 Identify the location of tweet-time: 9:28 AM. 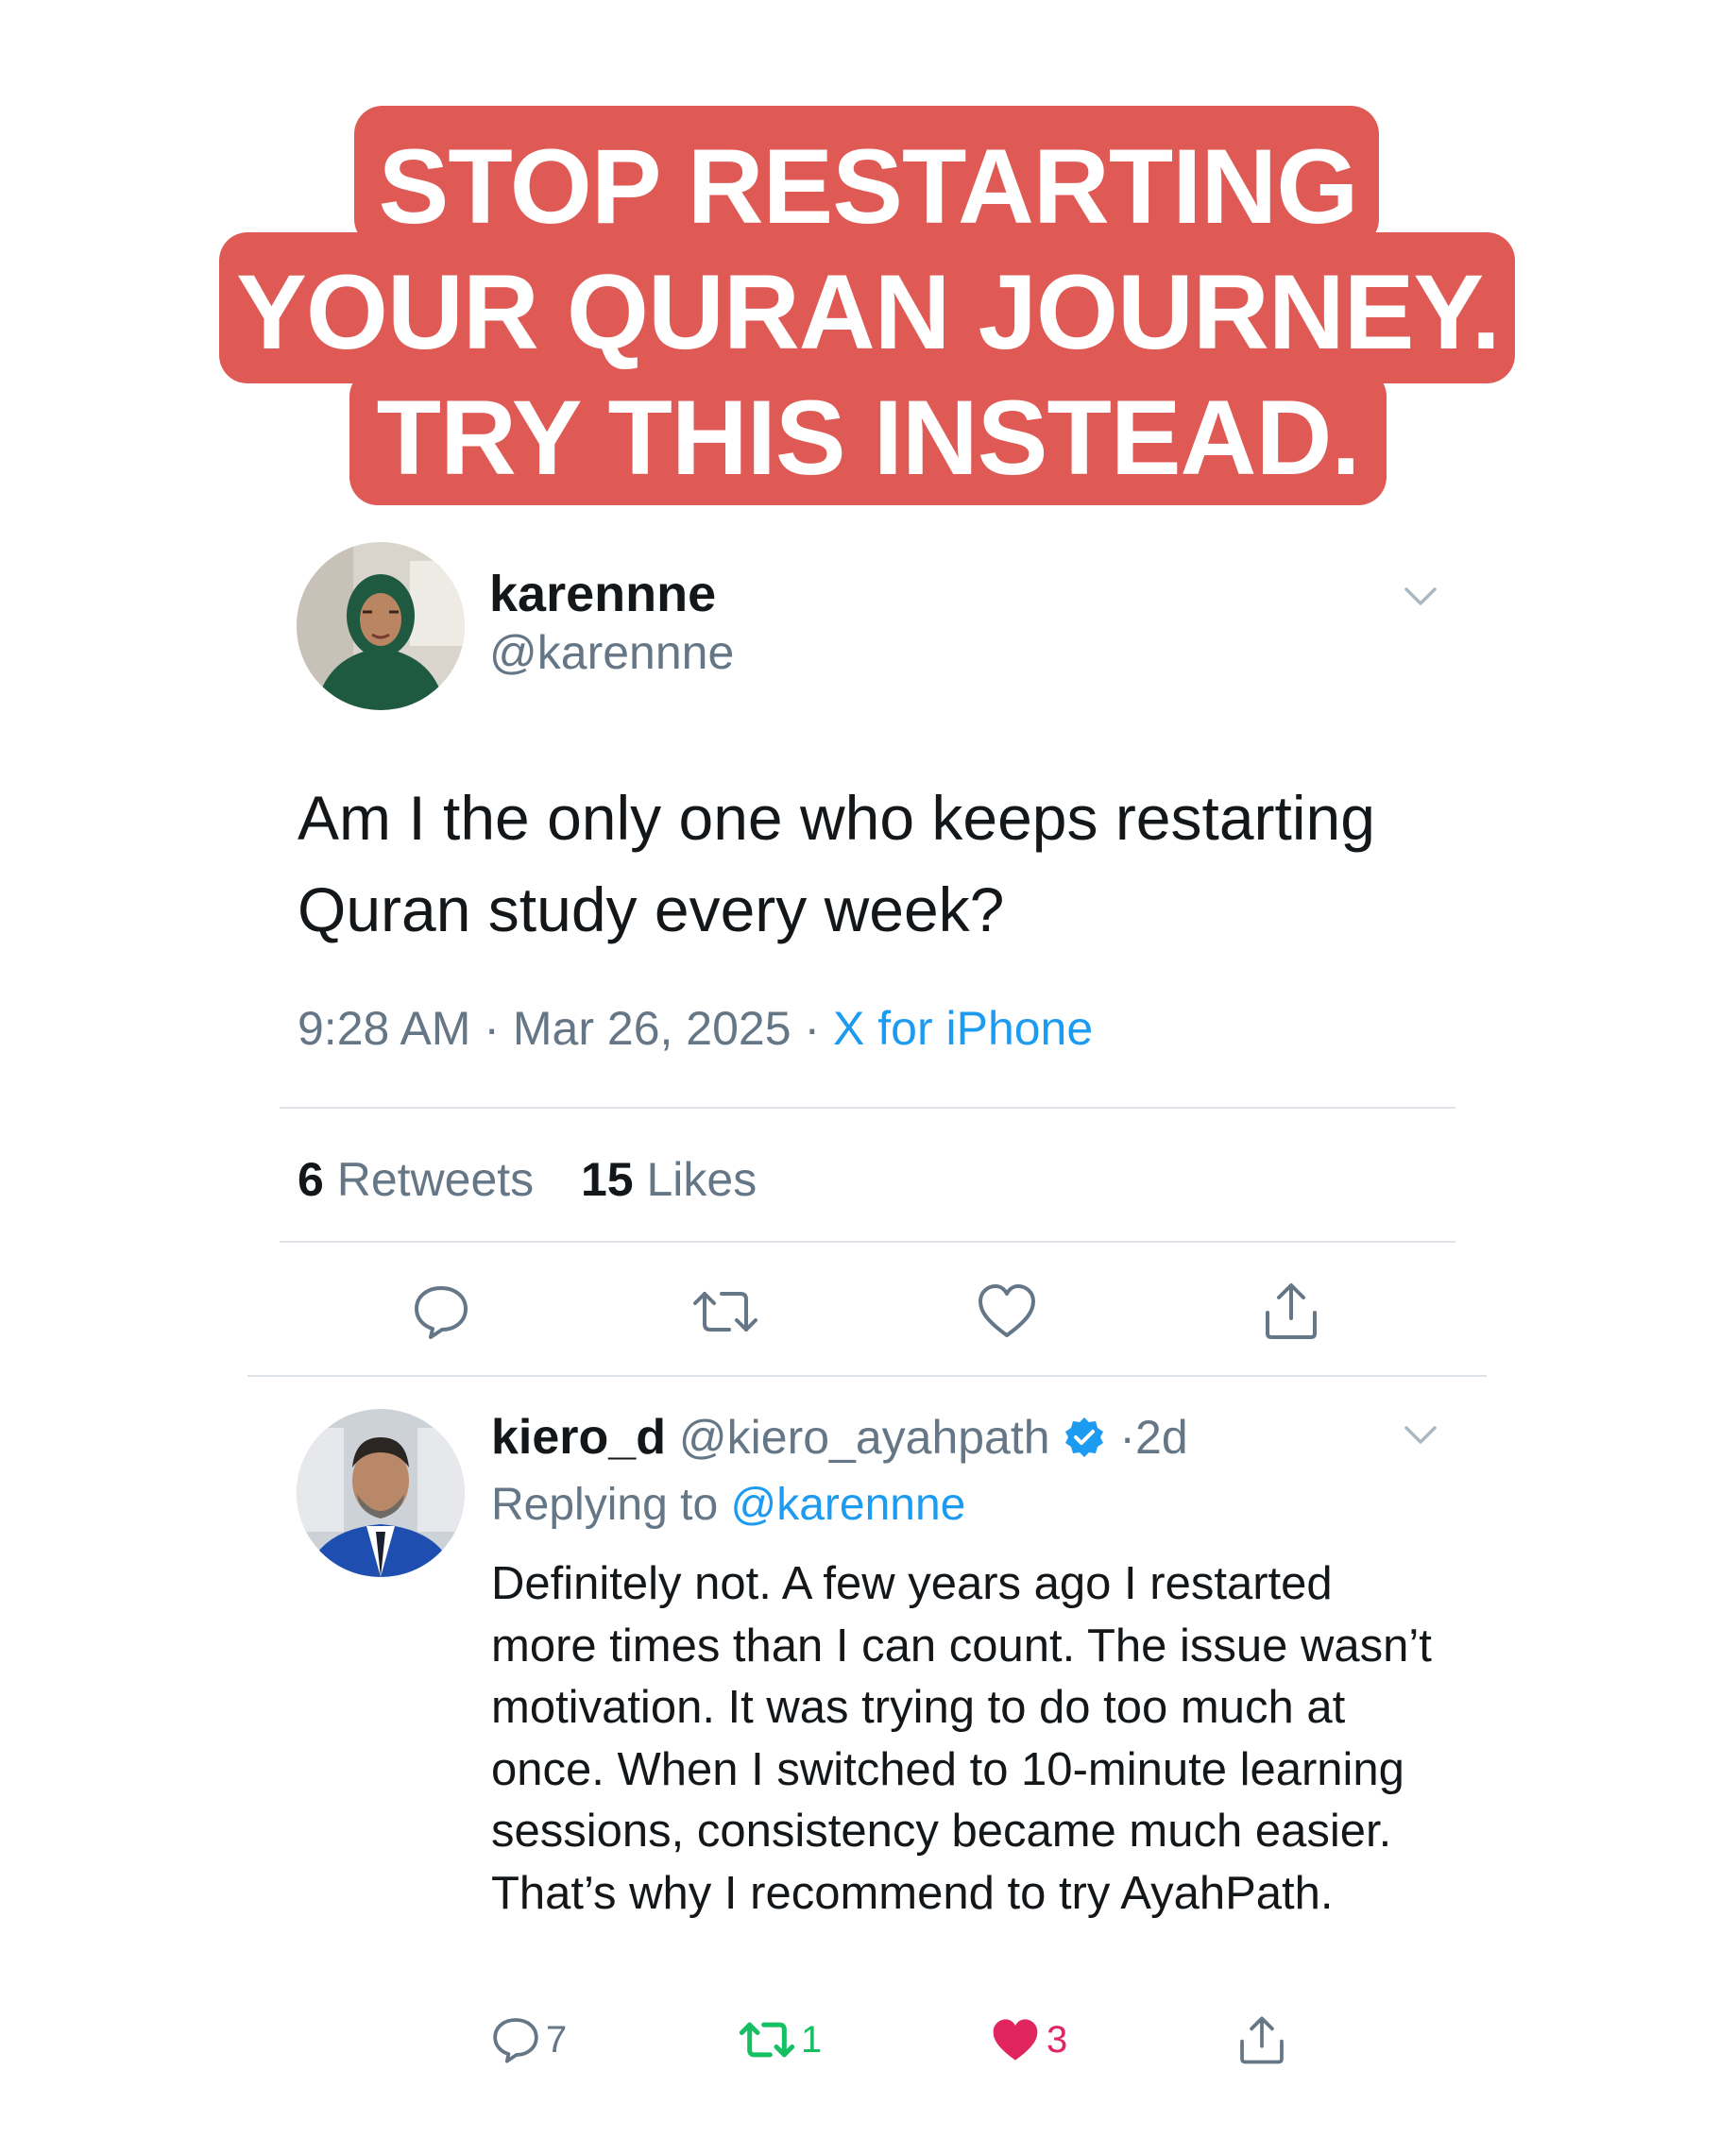
(384, 1029).